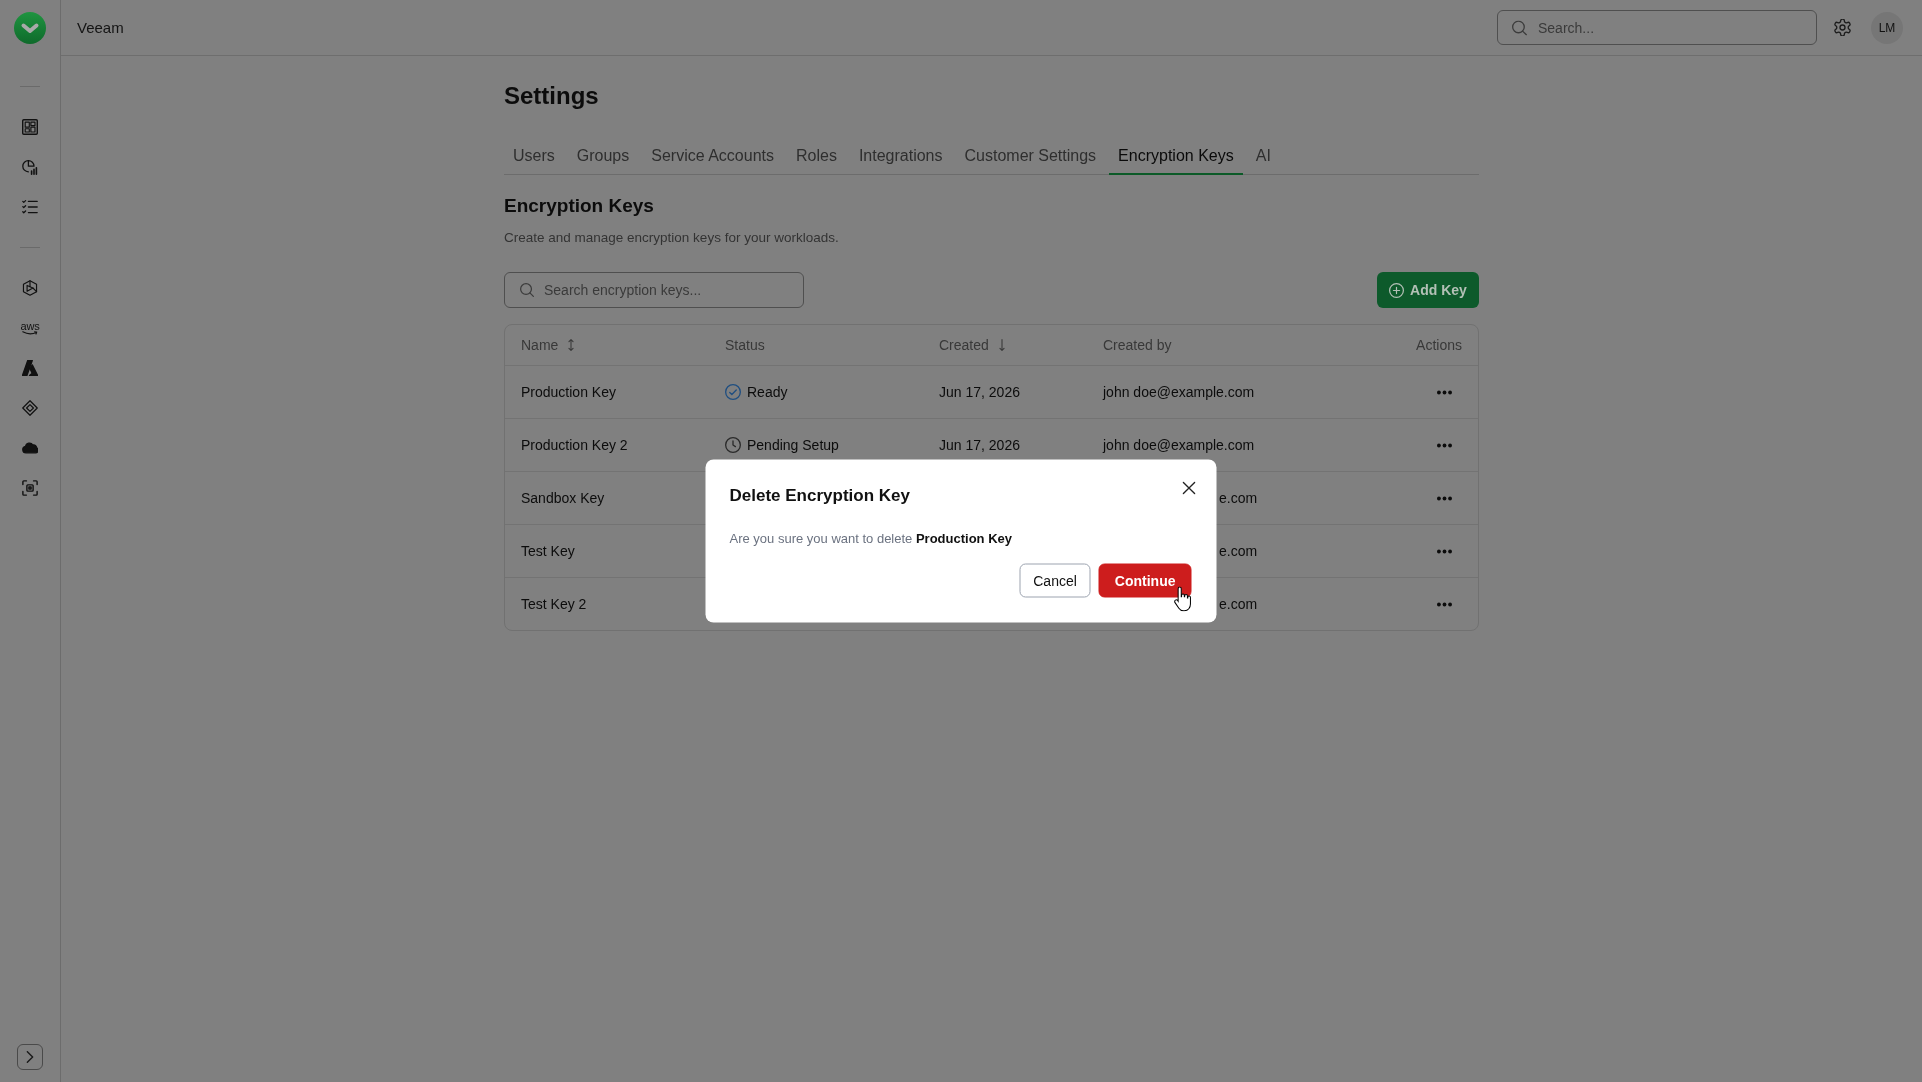 This screenshot has height=1082, width=1922. What do you see at coordinates (1263, 154) in the screenshot?
I see `tab: AI` at bounding box center [1263, 154].